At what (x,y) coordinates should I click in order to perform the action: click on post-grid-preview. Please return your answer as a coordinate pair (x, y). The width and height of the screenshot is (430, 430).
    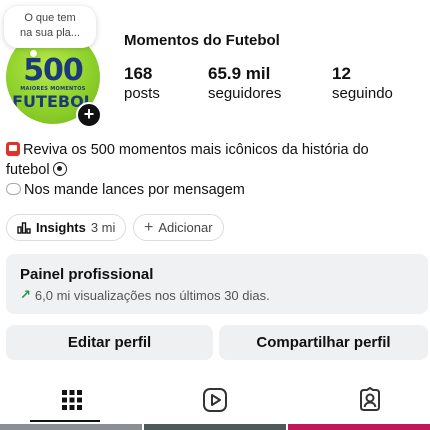
    Looking at the image, I should click on (215, 427).